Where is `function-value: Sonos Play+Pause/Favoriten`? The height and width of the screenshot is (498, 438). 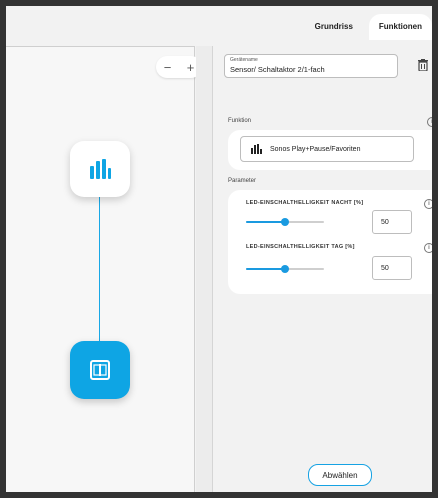
function-value: Sonos Play+Pause/Favoriten is located at coordinates (315, 149).